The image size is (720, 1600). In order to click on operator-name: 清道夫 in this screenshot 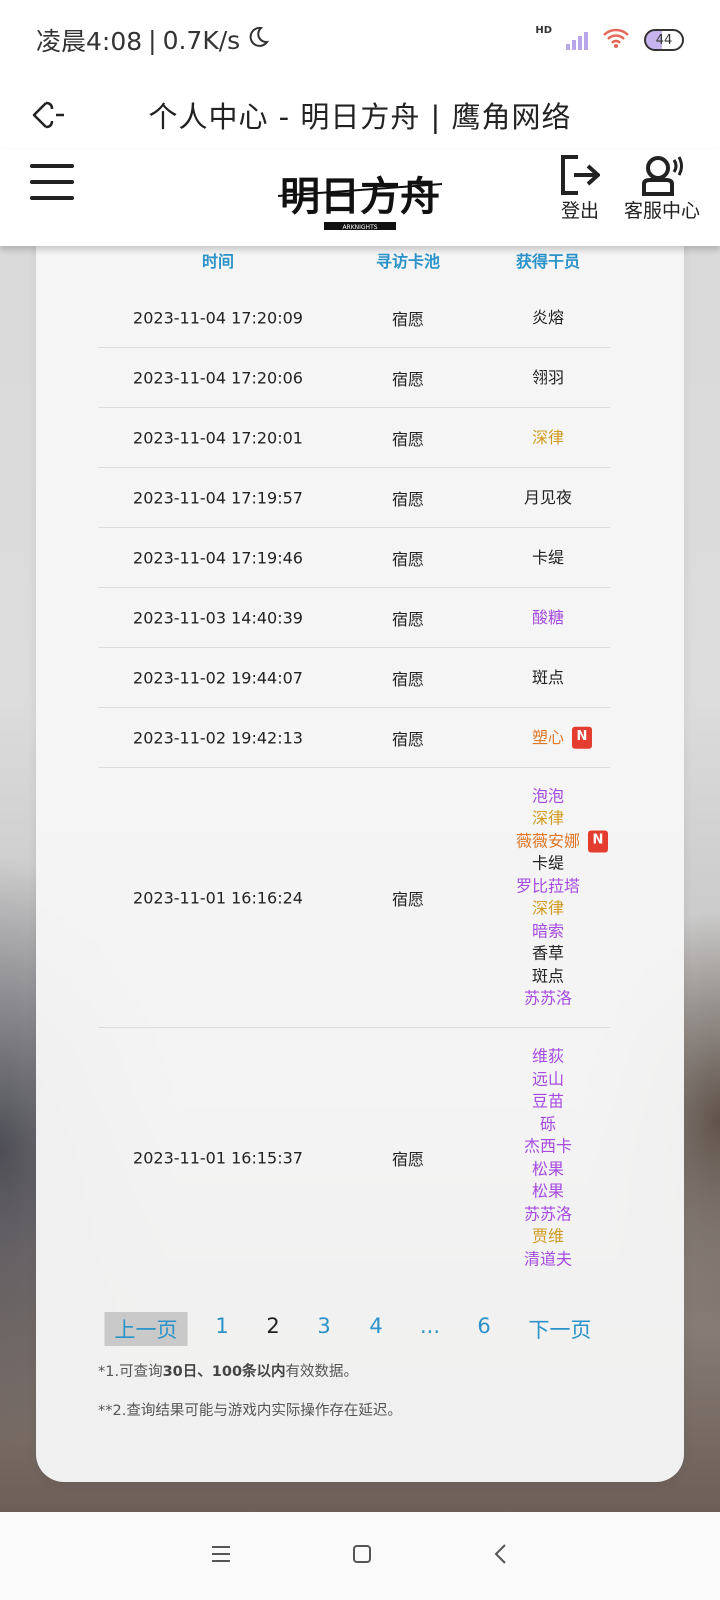, I will do `click(548, 1259)`.